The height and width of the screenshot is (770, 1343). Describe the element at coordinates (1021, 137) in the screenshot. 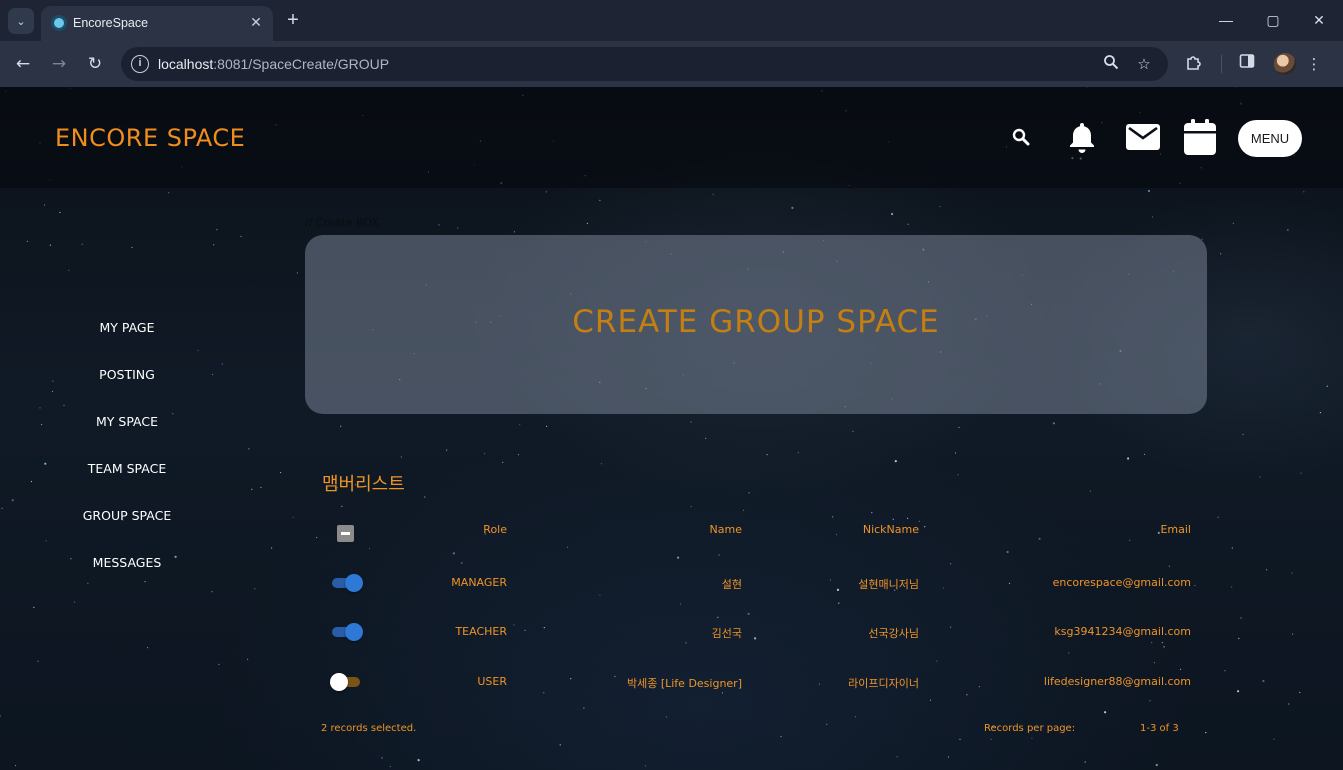

I see `search-icon` at that location.